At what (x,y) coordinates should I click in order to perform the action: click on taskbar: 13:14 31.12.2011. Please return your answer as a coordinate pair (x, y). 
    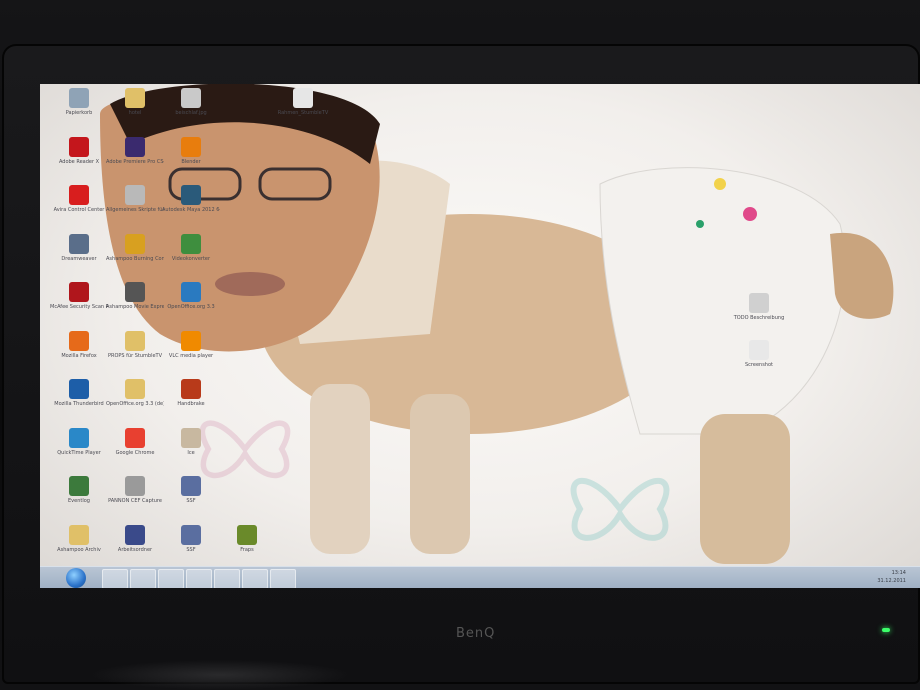
    Looking at the image, I should click on (480, 577).